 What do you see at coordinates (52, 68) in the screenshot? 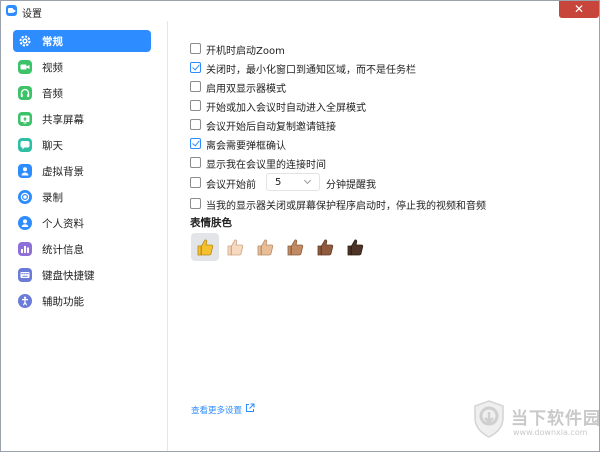
I see `sidebar-item-label: 视频` at bounding box center [52, 68].